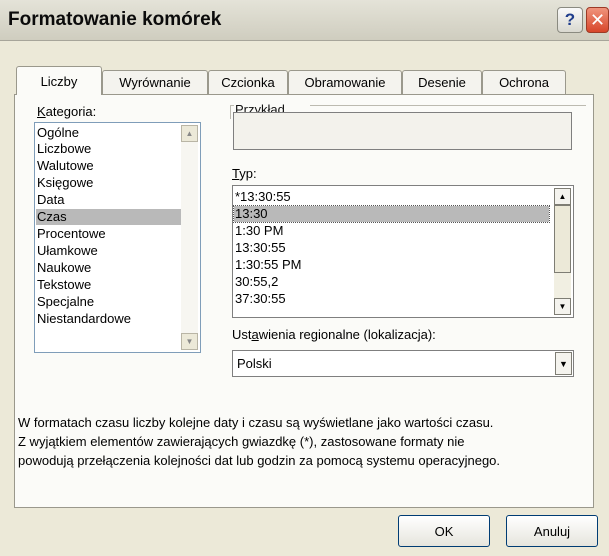 This screenshot has height=556, width=609. I want to click on close-icon: ✕, so click(597, 19).